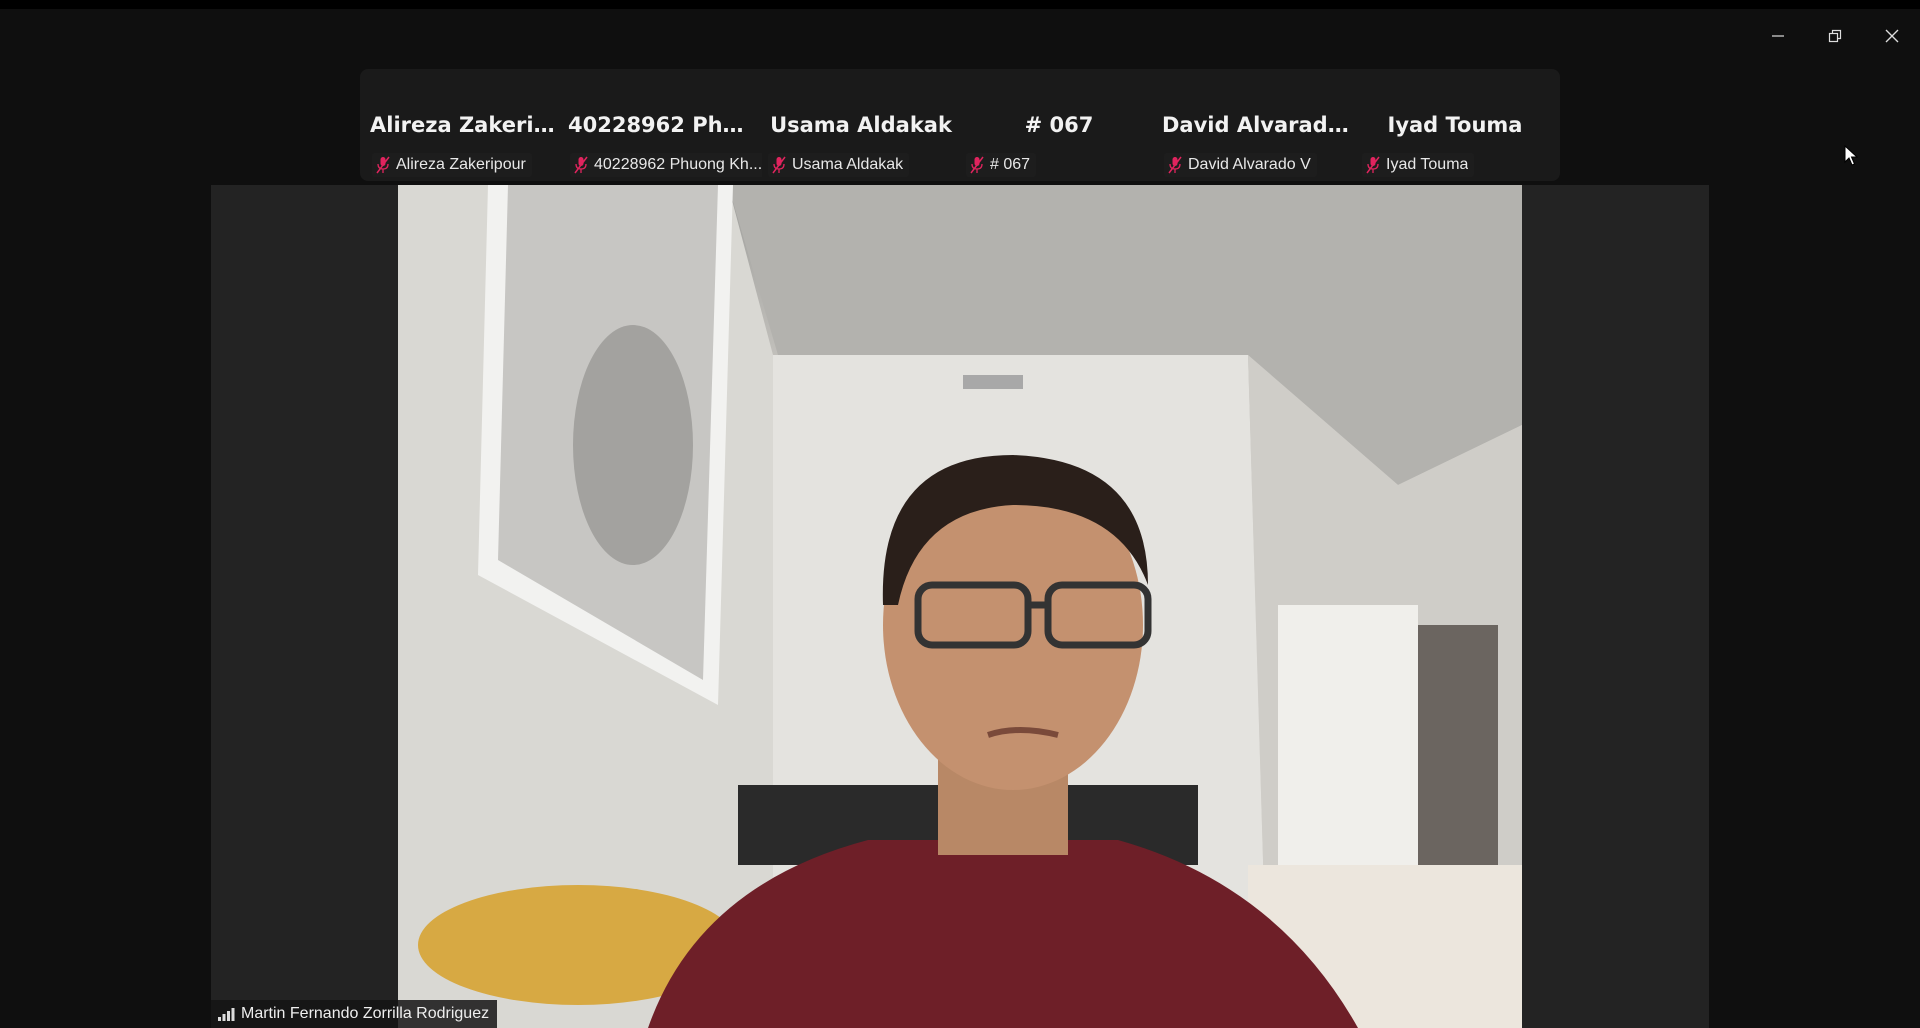 Image resolution: width=1920 pixels, height=1028 pixels. What do you see at coordinates (1851, 155) in the screenshot?
I see `mouse-cursor-icon` at bounding box center [1851, 155].